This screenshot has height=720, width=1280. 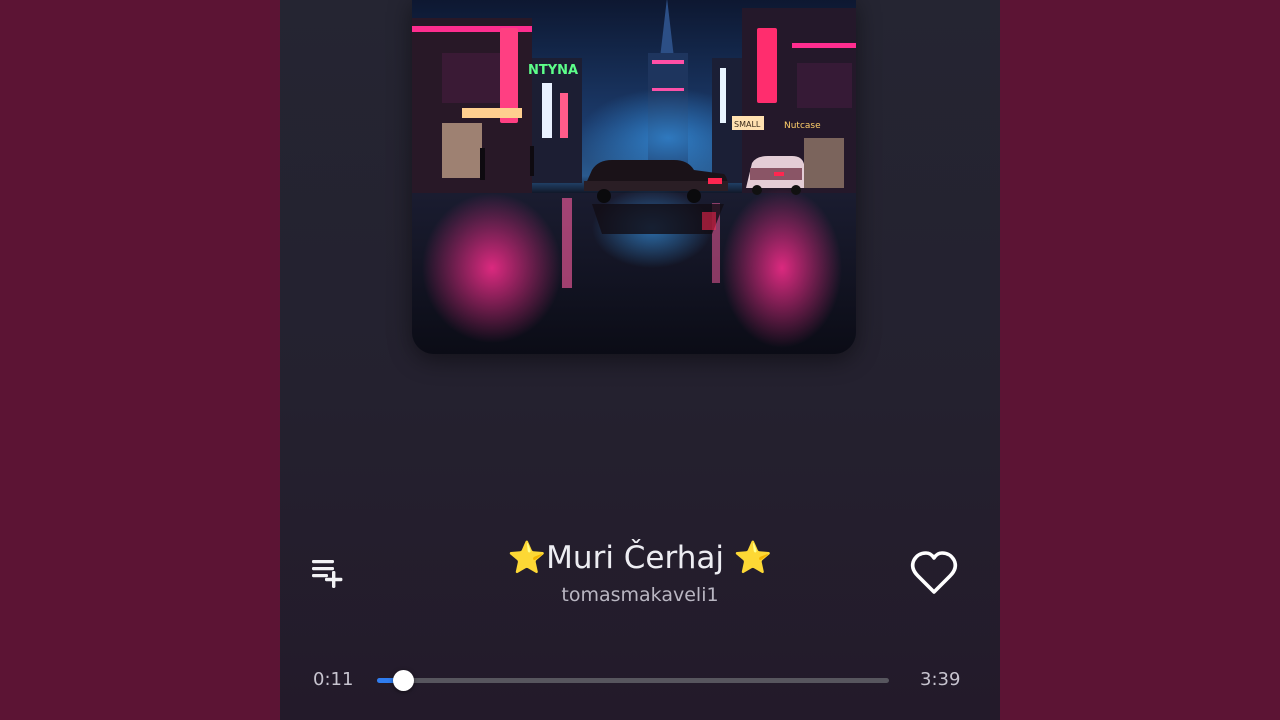 I want to click on album-sign-right: Nutcase, so click(x=802, y=126).